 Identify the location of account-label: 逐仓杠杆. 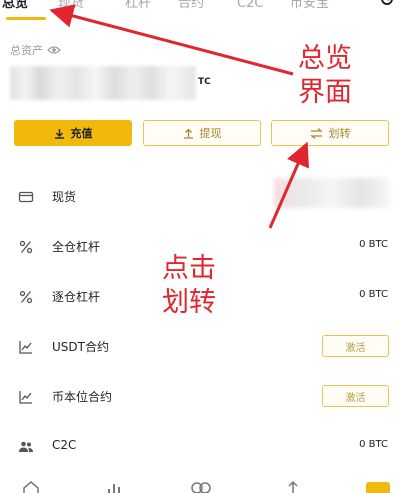
(76, 297).